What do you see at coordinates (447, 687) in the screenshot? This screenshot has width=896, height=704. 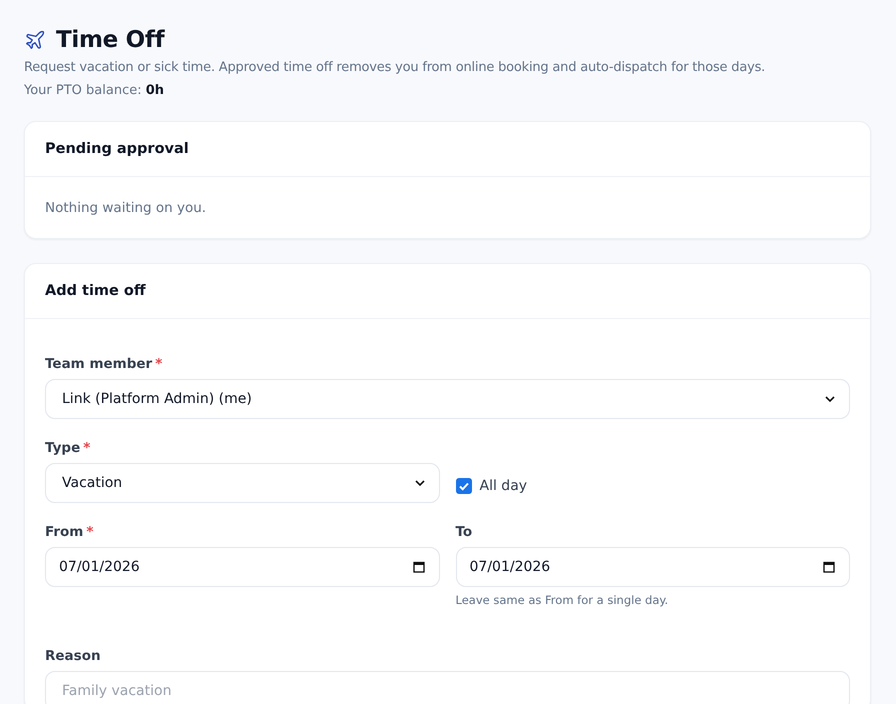 I see `reason-field: Family vacation` at bounding box center [447, 687].